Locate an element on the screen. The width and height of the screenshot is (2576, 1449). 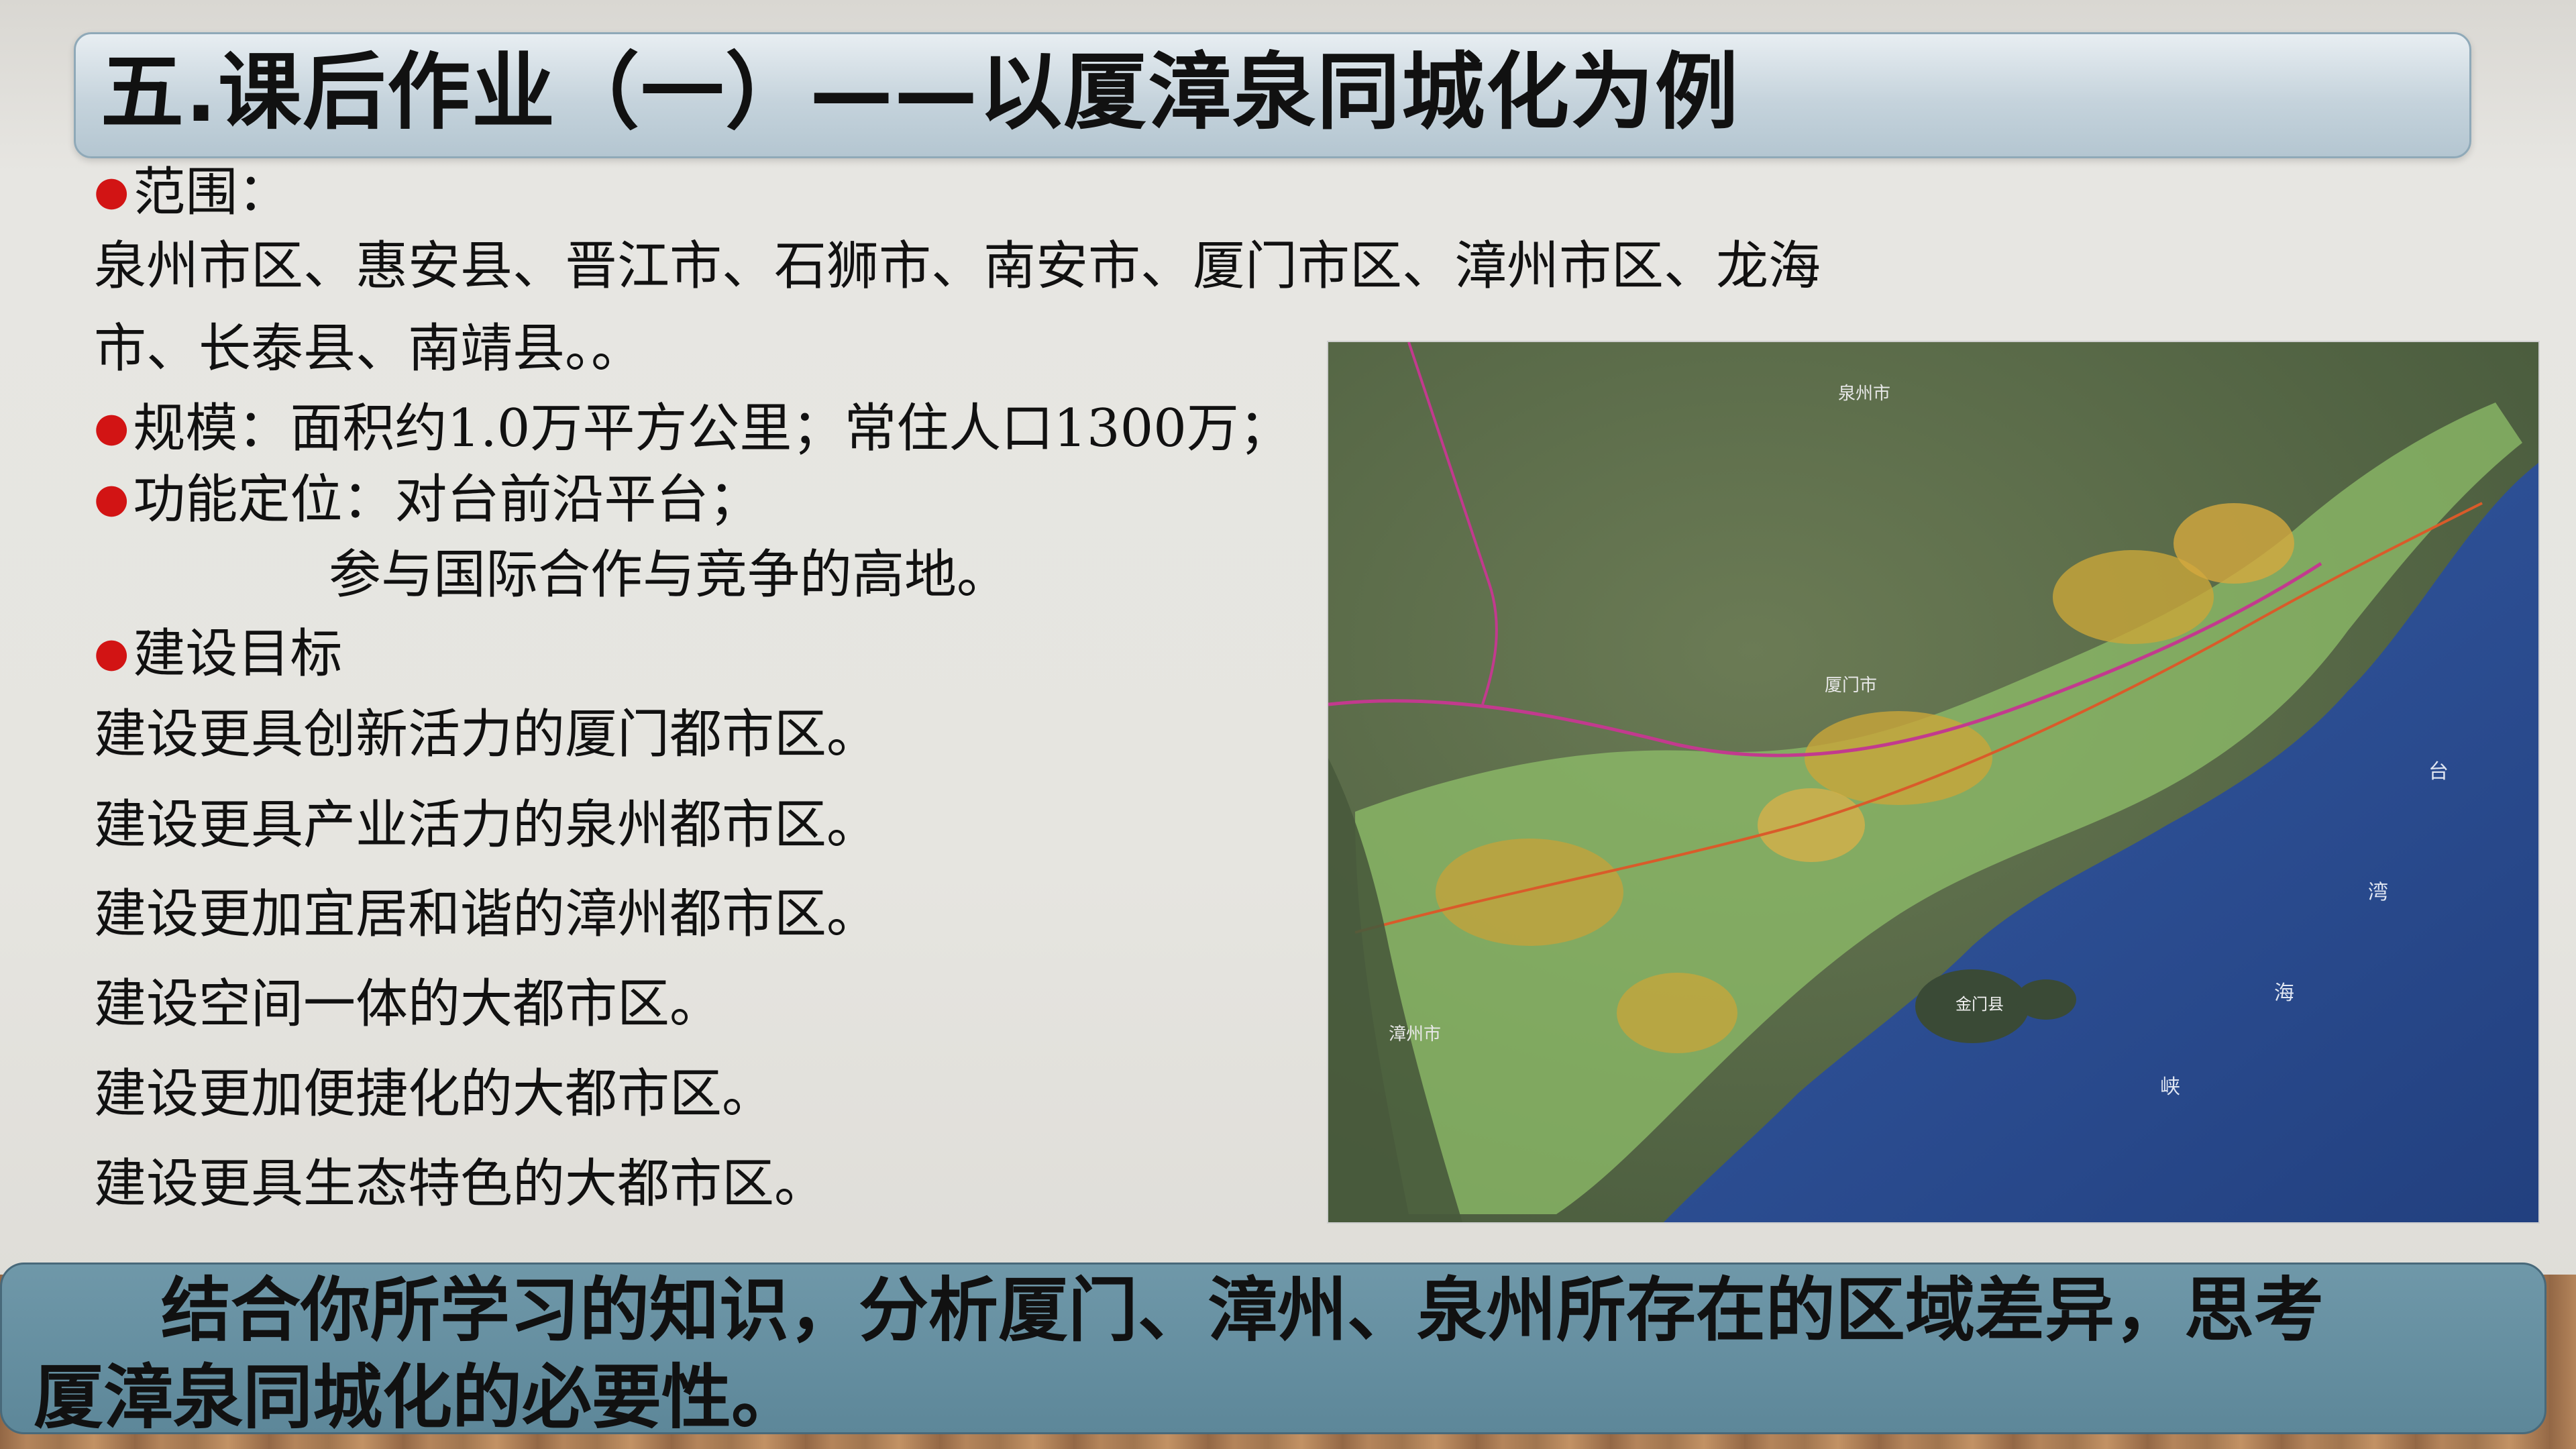
task-line-1: 结合你所学习的知识，分析厦门、漳州、泉州所存在的区域差异，思考 is located at coordinates (1275, 1310).